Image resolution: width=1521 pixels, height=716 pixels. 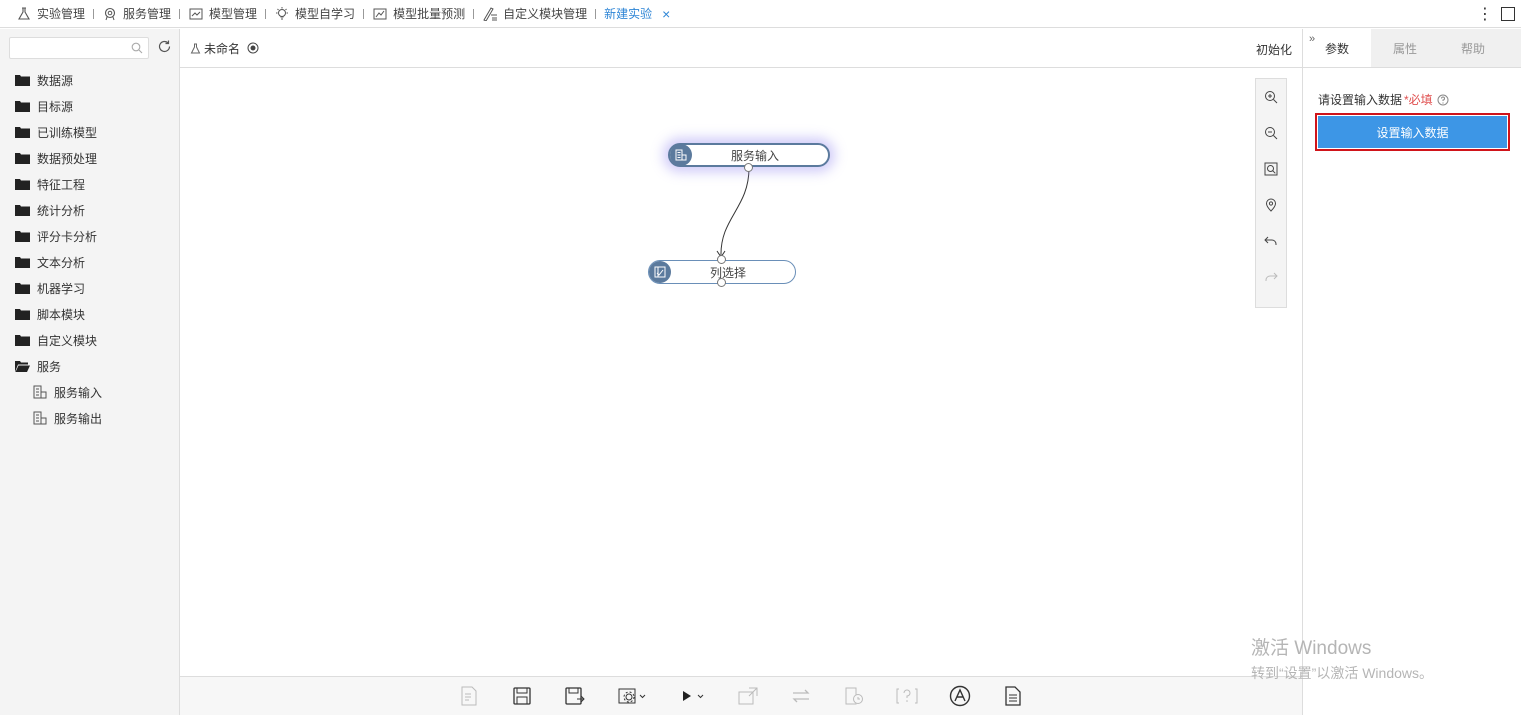 I want to click on tab-label: 实验管理, so click(x=61, y=14).